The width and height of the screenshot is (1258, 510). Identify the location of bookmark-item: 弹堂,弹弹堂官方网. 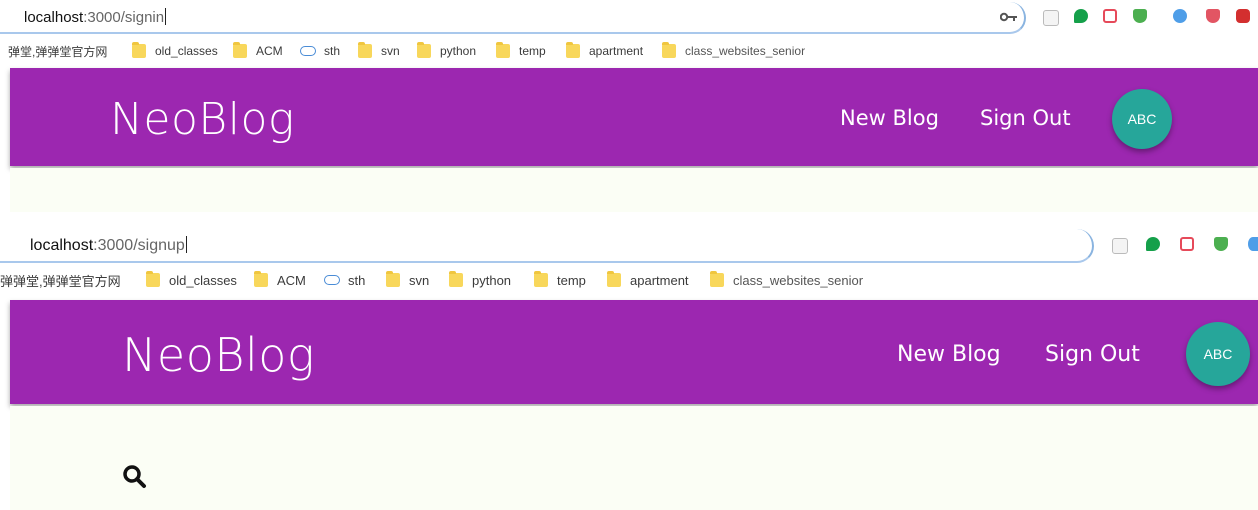
(57, 51).